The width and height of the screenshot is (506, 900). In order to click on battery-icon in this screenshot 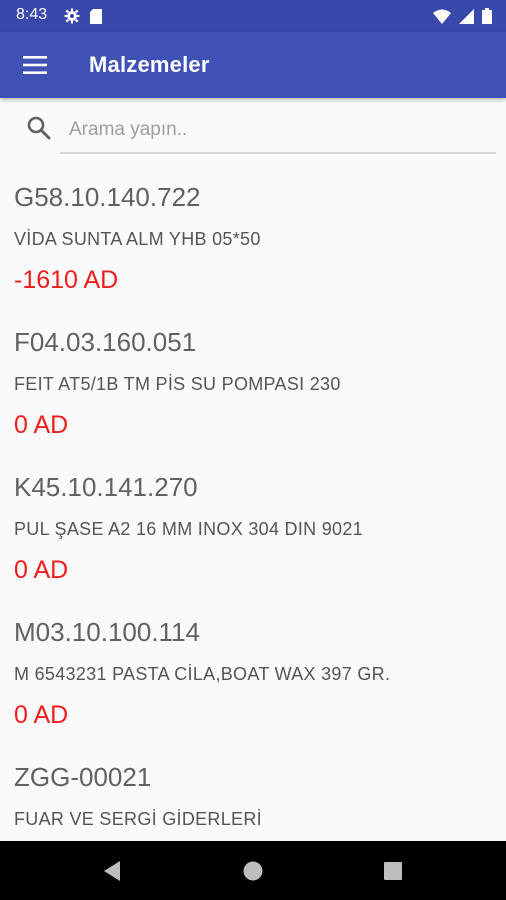, I will do `click(487, 16)`.